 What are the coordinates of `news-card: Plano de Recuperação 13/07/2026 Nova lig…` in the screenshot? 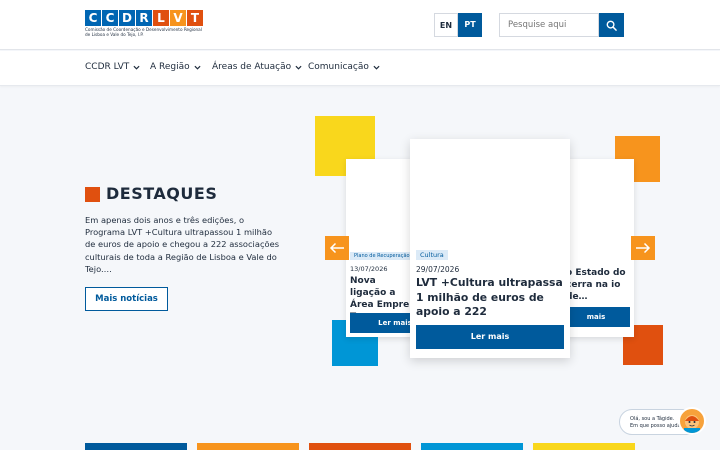 It's located at (381, 248).